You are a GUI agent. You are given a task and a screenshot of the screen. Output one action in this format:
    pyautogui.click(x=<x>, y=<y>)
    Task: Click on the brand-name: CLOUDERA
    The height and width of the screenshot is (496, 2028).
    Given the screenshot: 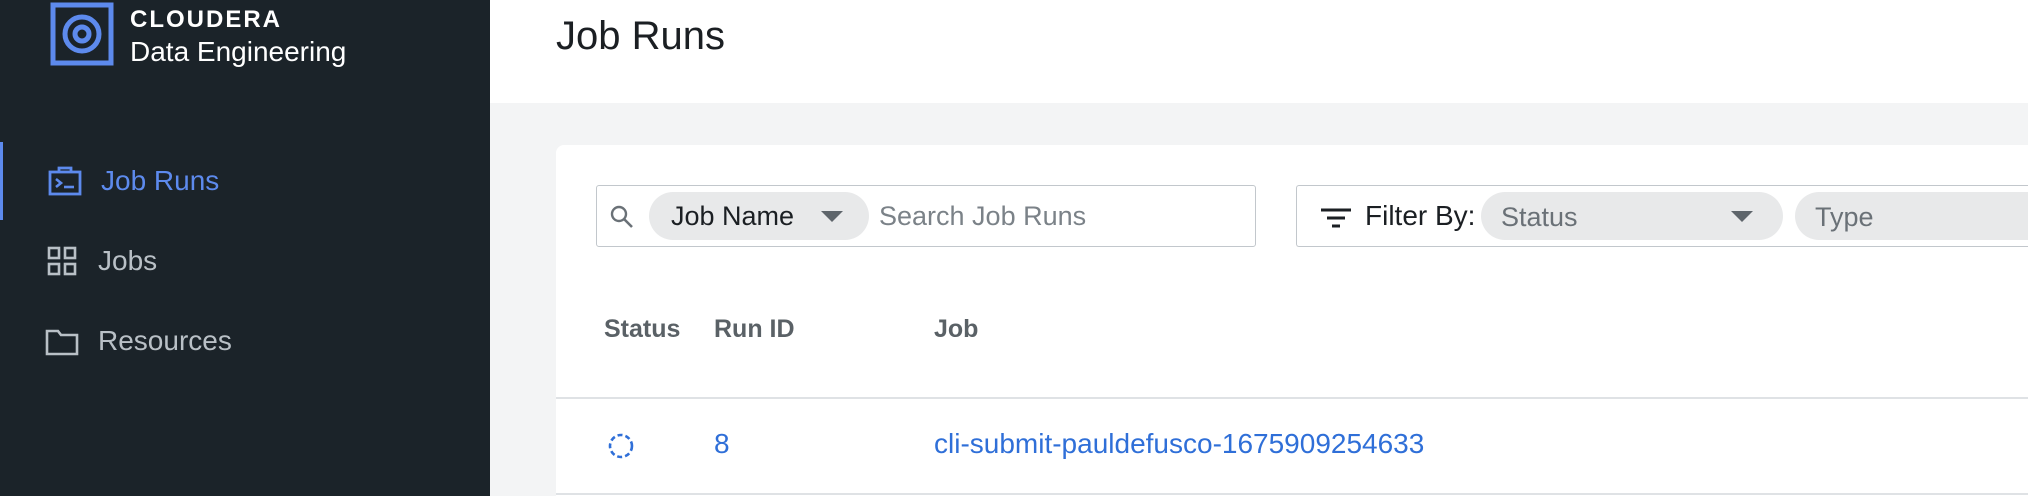 What is the action you would take?
    pyautogui.click(x=206, y=19)
    